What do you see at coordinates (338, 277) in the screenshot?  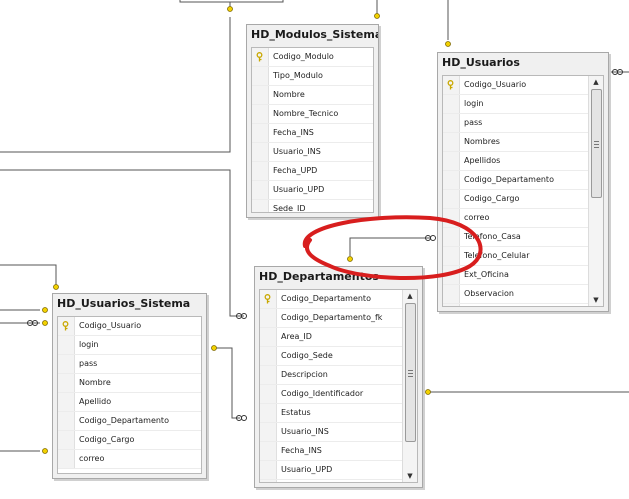 I see `table-title: HD_Departamentos` at bounding box center [338, 277].